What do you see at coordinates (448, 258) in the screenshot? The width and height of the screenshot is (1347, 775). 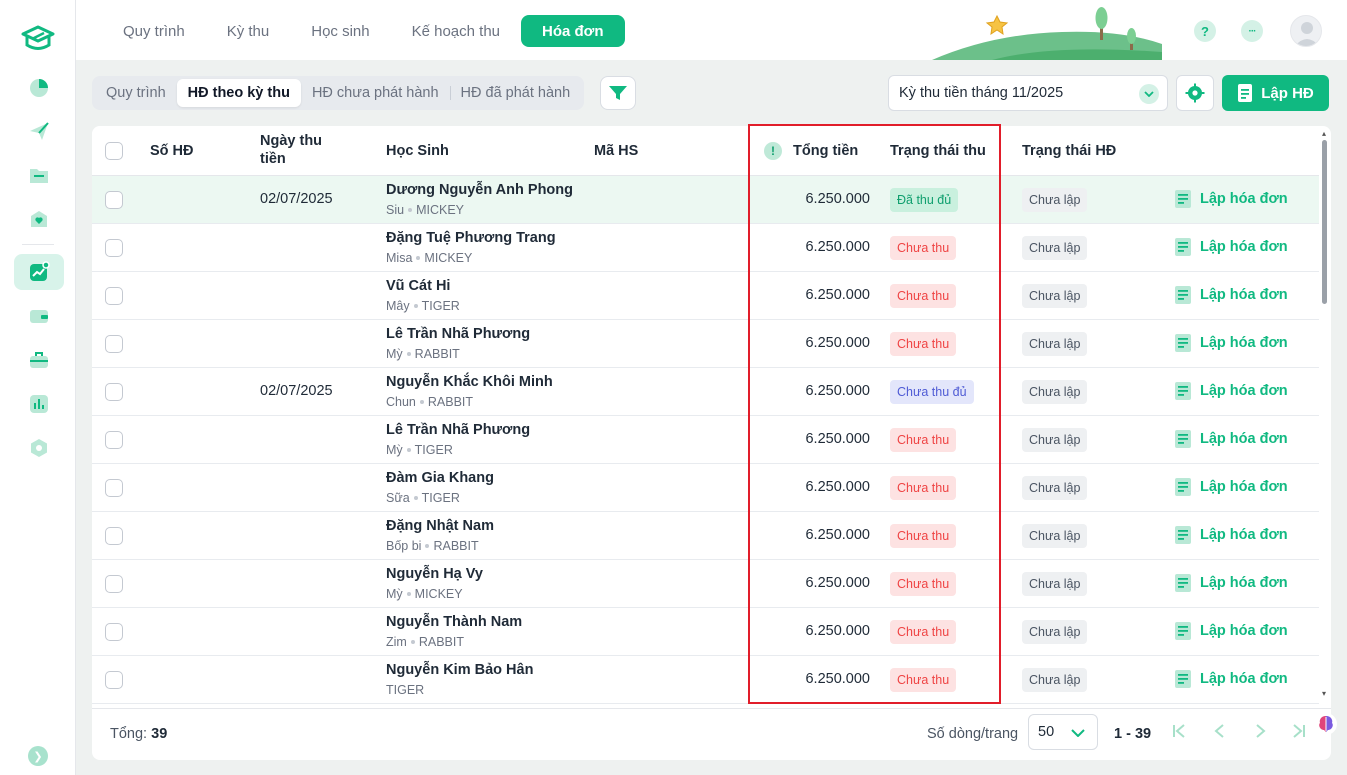 I see `student-class: MICKEY` at bounding box center [448, 258].